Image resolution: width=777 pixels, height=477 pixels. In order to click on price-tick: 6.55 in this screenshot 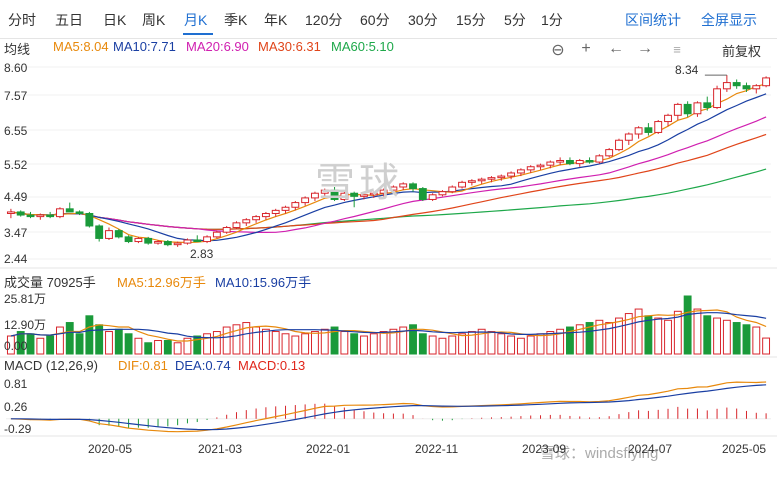, I will do `click(16, 131)`.